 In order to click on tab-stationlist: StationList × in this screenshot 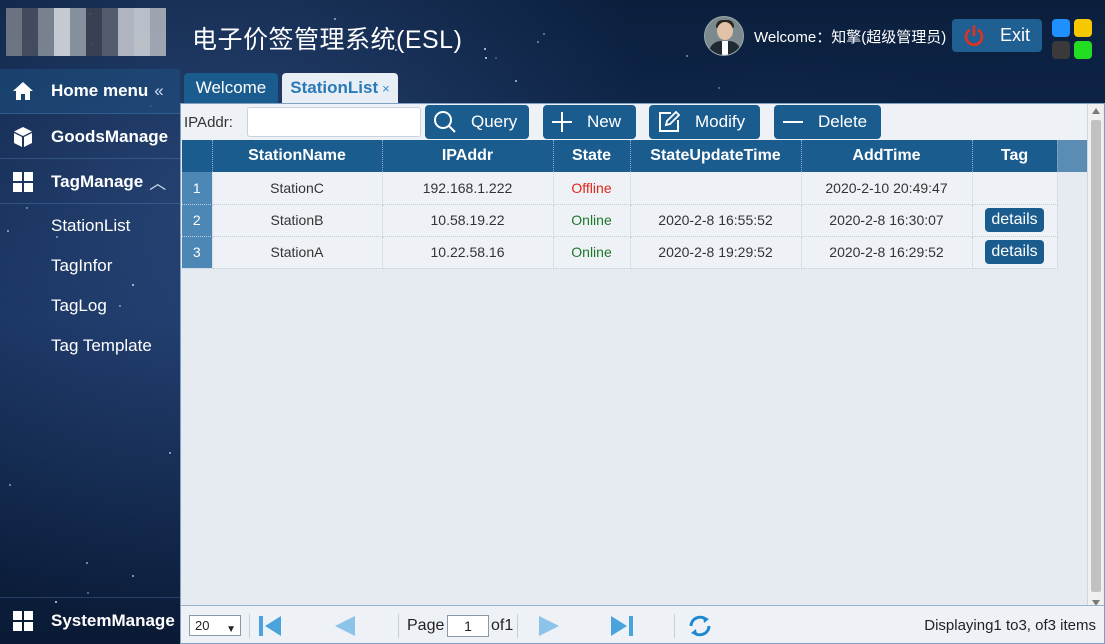, I will do `click(340, 88)`.